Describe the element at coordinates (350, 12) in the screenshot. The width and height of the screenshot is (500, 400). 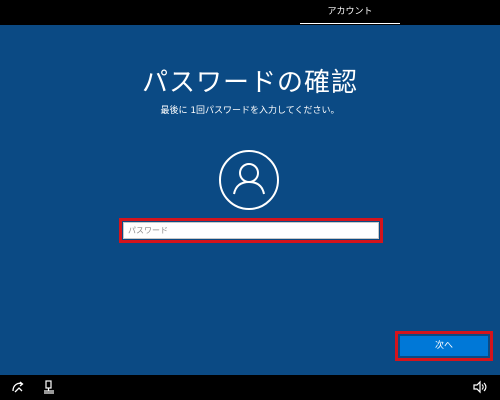
I see `tab-account: アカウント` at that location.